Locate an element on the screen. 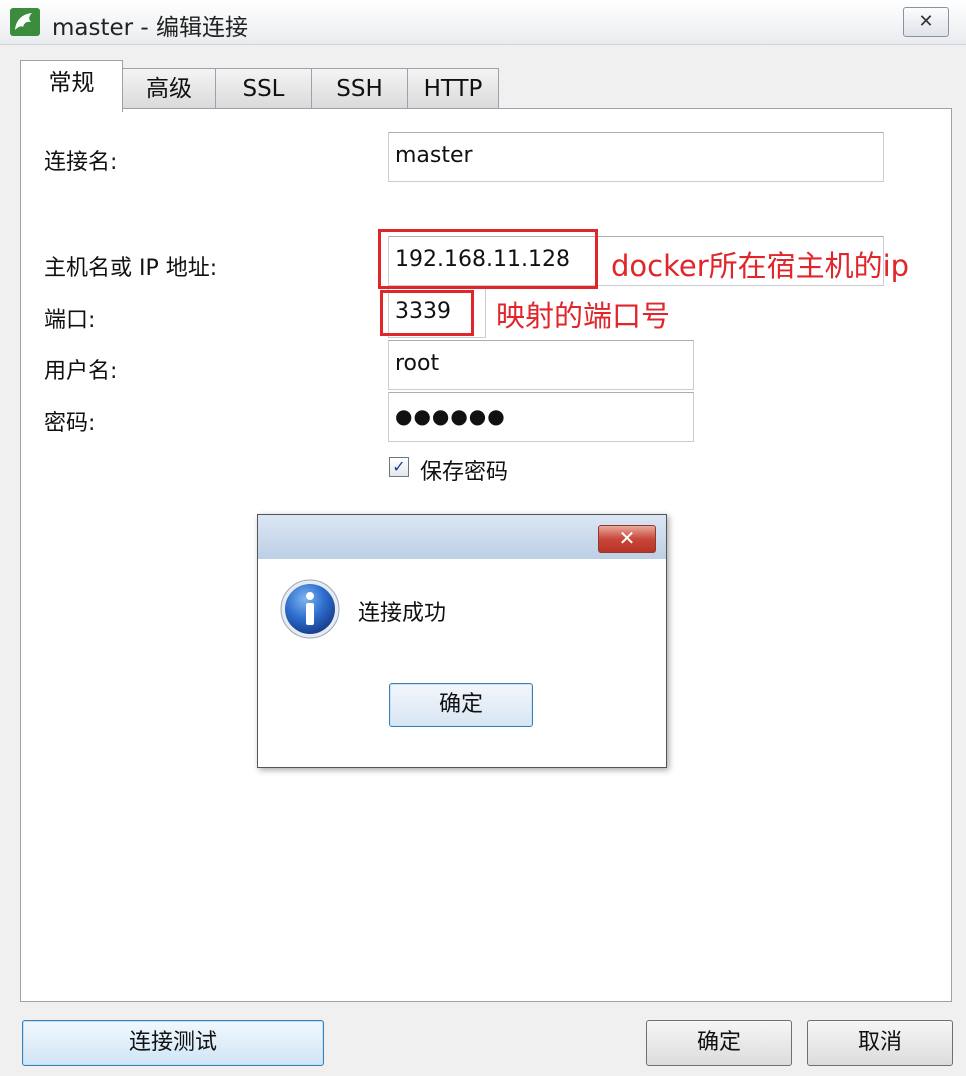 The image size is (966, 1076). window-title: master - 编辑连接 is located at coordinates (150, 28).